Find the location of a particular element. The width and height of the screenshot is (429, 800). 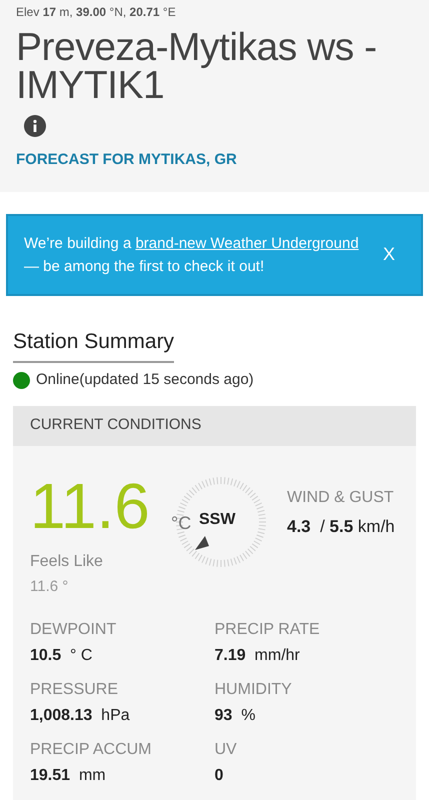

metric-label: PRESSURE is located at coordinates (75, 690).